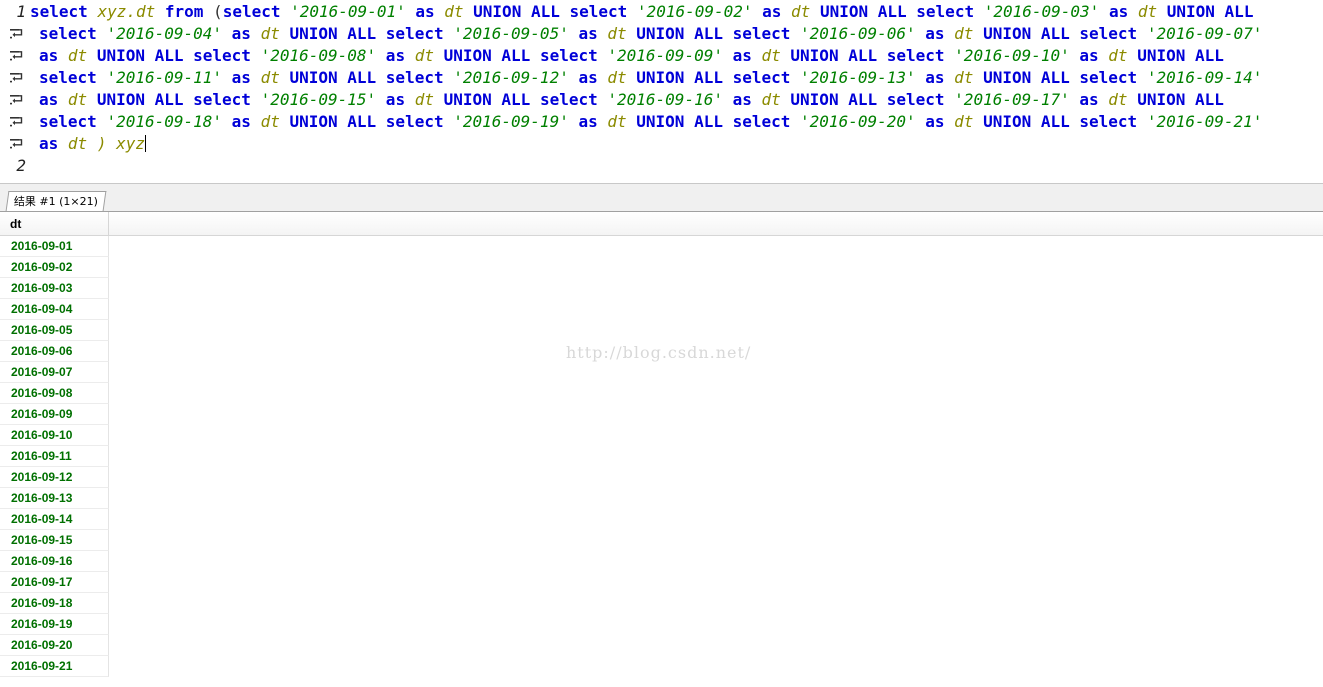 The width and height of the screenshot is (1323, 687). What do you see at coordinates (54, 498) in the screenshot?
I see `table-row: 2016-09-13` at bounding box center [54, 498].